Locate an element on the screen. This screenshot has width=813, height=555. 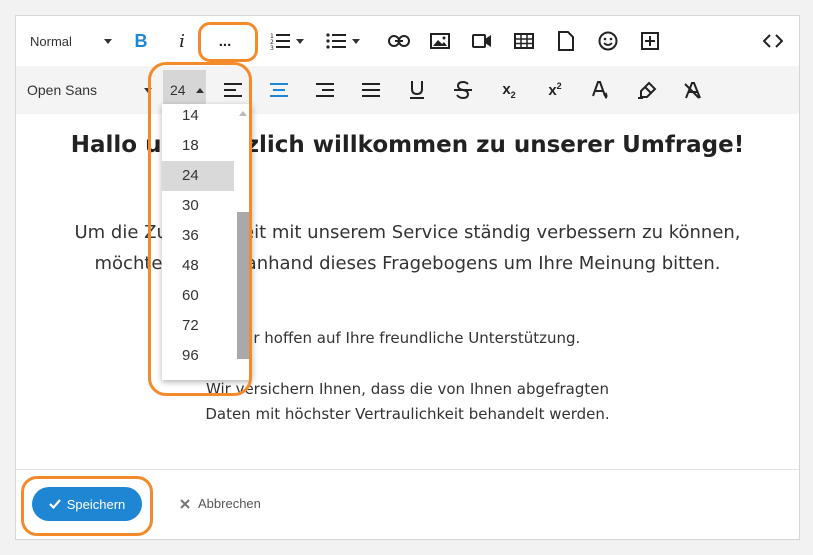
font-family-select: Open Sans is located at coordinates (90, 90).